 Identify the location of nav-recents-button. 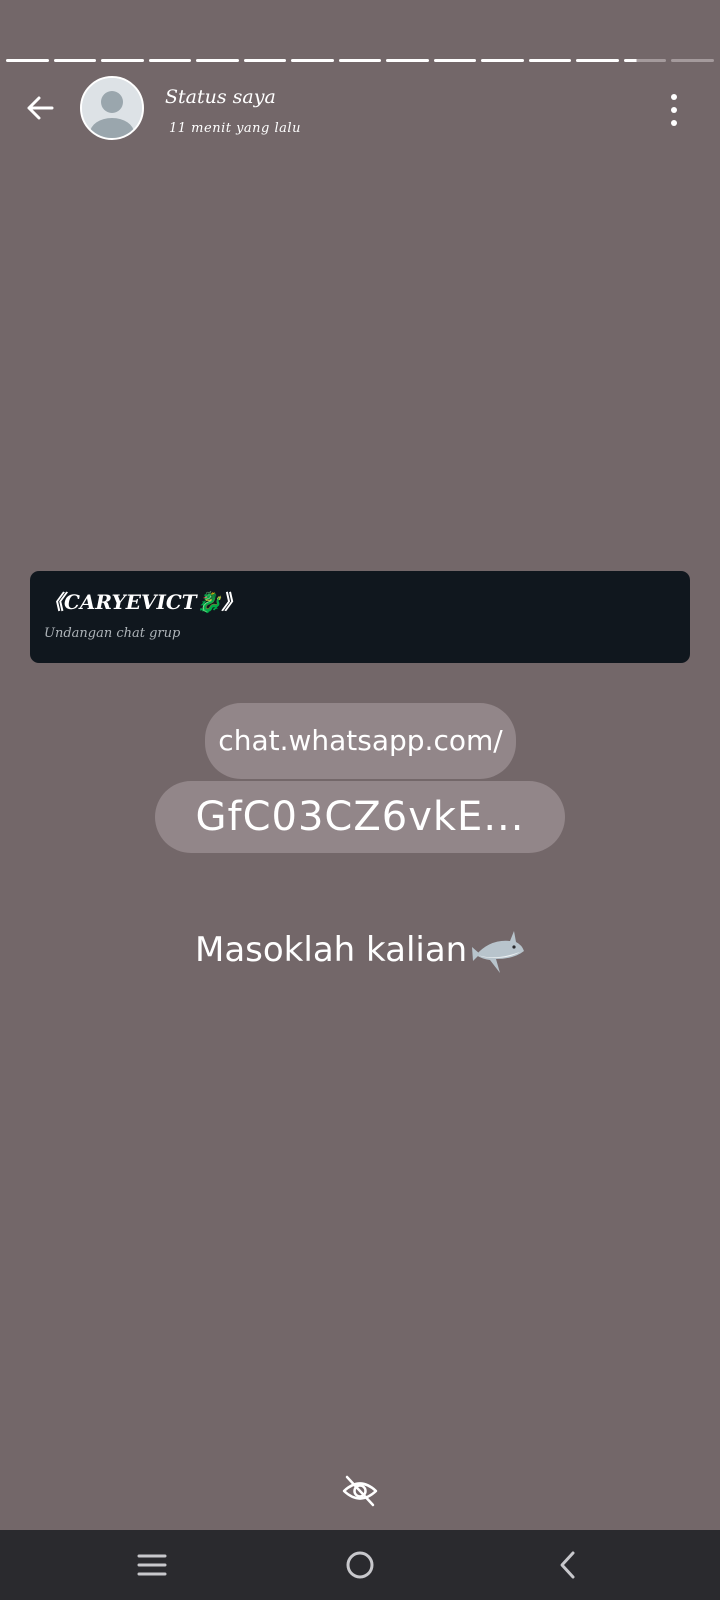
(152, 1565).